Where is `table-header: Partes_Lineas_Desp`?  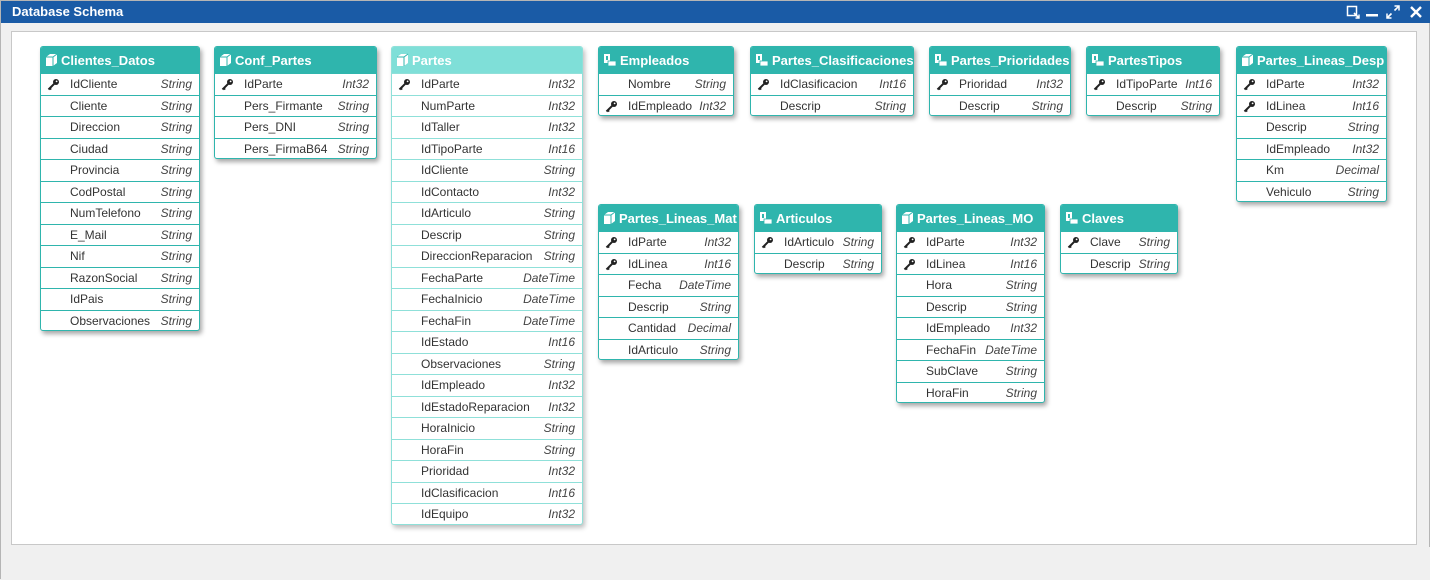 table-header: Partes_Lineas_Desp is located at coordinates (1311, 60).